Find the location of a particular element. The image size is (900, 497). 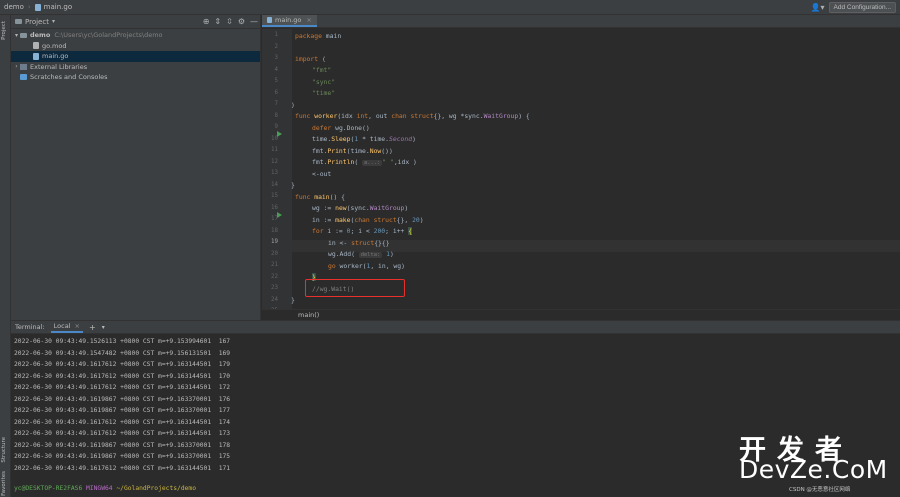

line-number: 20 is located at coordinates (274, 253).